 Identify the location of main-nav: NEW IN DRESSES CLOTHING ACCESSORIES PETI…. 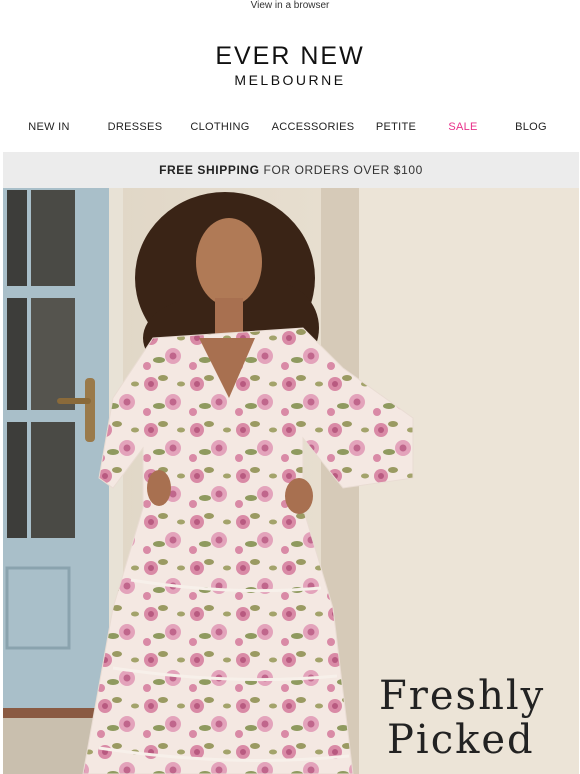
(290, 129).